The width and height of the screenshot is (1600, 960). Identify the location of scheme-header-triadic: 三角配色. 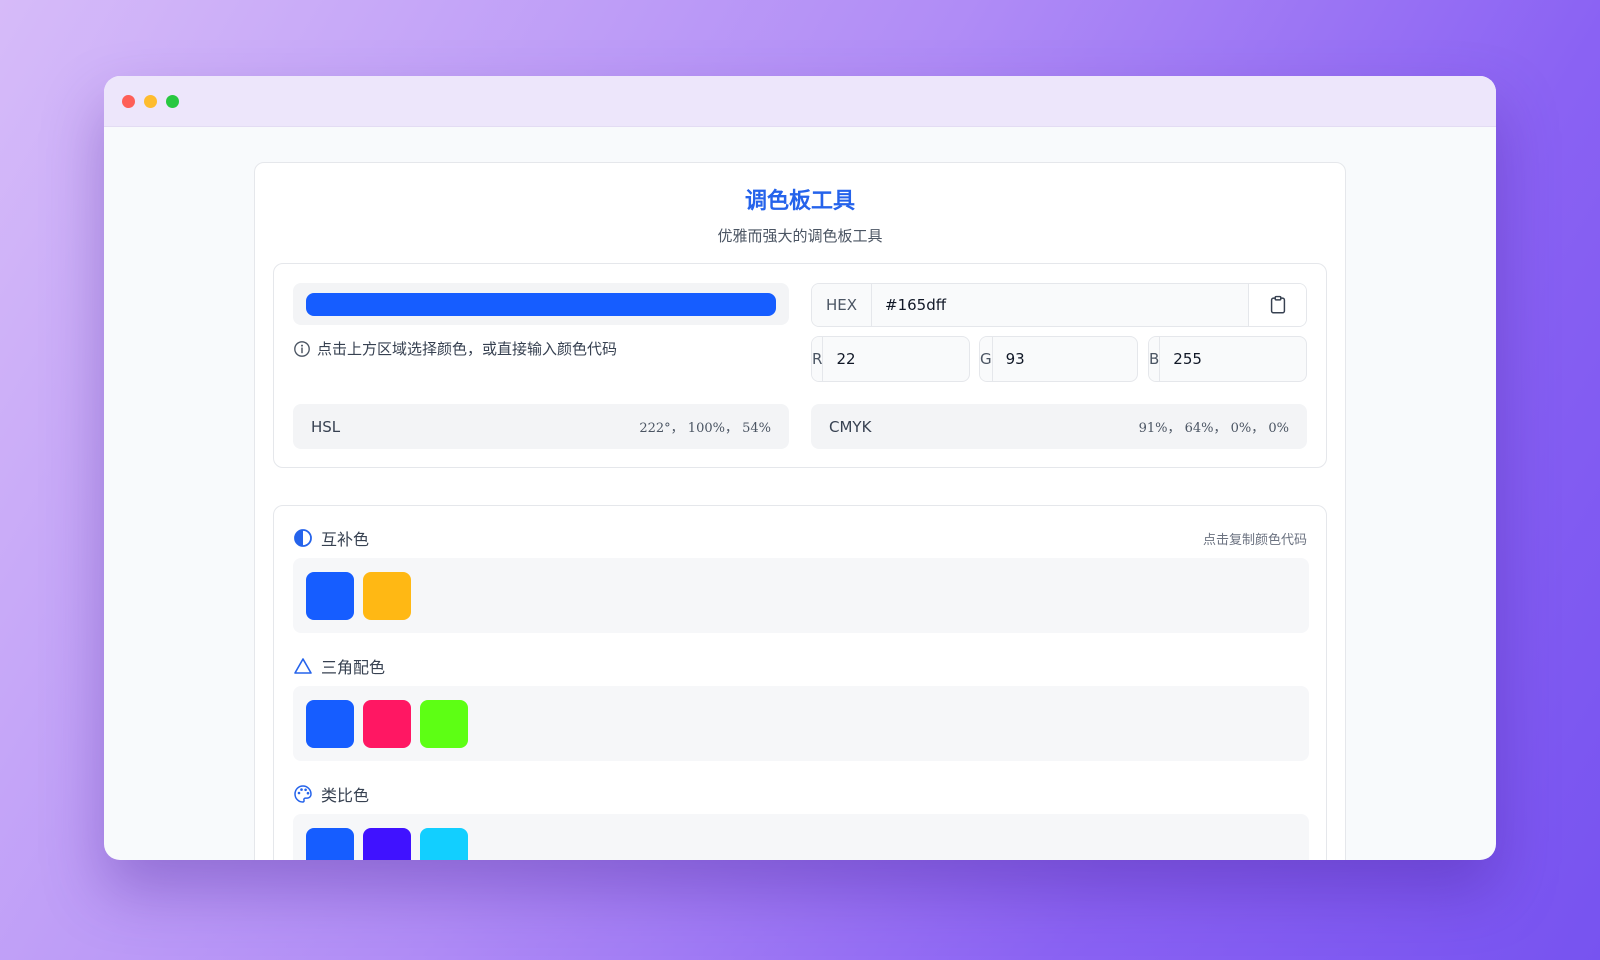
(339, 666).